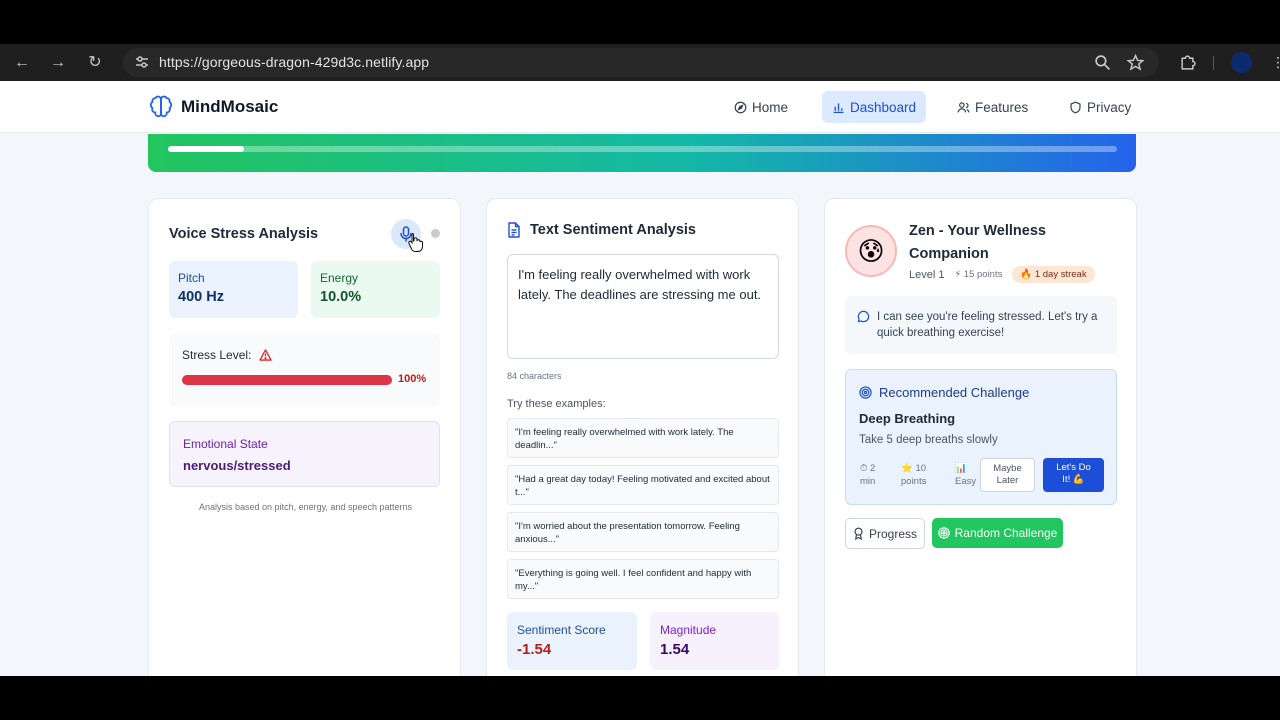  What do you see at coordinates (1073, 479) in the screenshot?
I see `do-it-line-2: It! 💪` at bounding box center [1073, 479].